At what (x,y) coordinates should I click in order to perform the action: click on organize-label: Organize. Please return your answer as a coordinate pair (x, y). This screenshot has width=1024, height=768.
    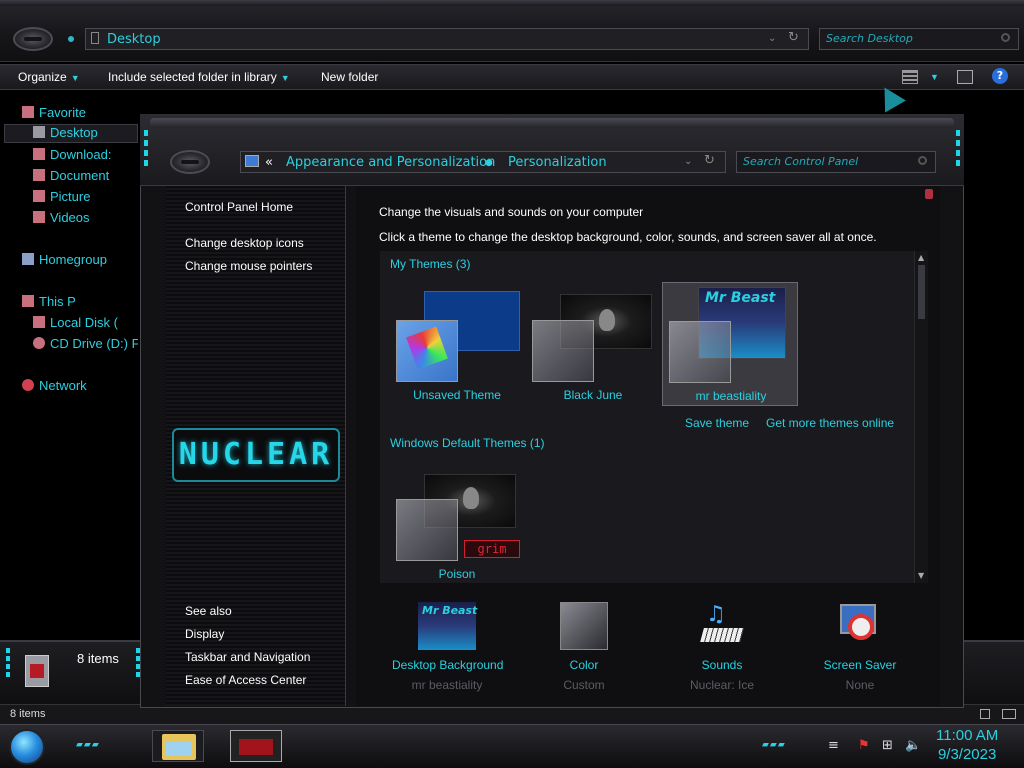
    Looking at the image, I should click on (42, 77).